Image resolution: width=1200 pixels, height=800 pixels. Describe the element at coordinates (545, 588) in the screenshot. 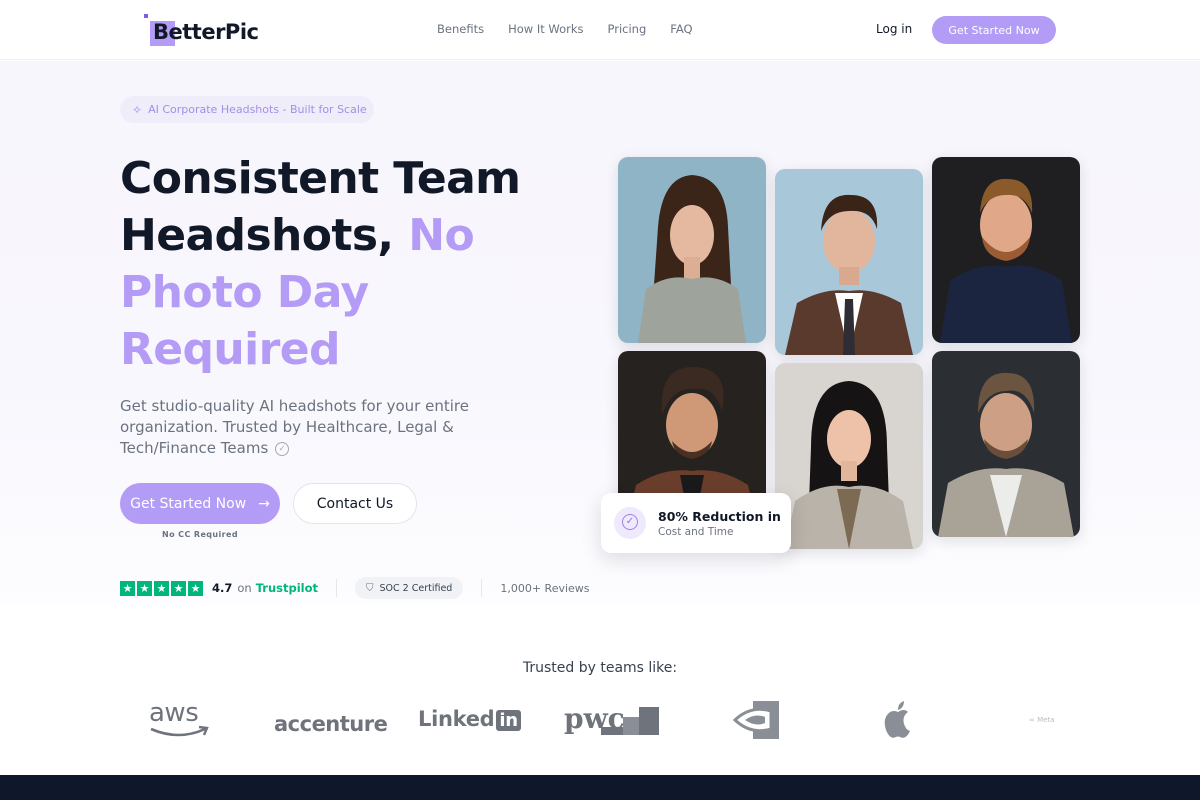

I see `reviews-count: 1,000+ Reviews` at that location.